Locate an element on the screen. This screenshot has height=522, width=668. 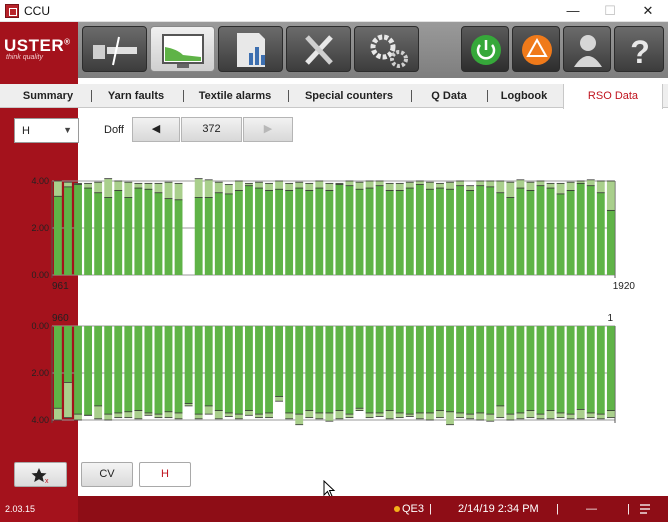
y-tick-label: 2.00 is located at coordinates (40, 228).